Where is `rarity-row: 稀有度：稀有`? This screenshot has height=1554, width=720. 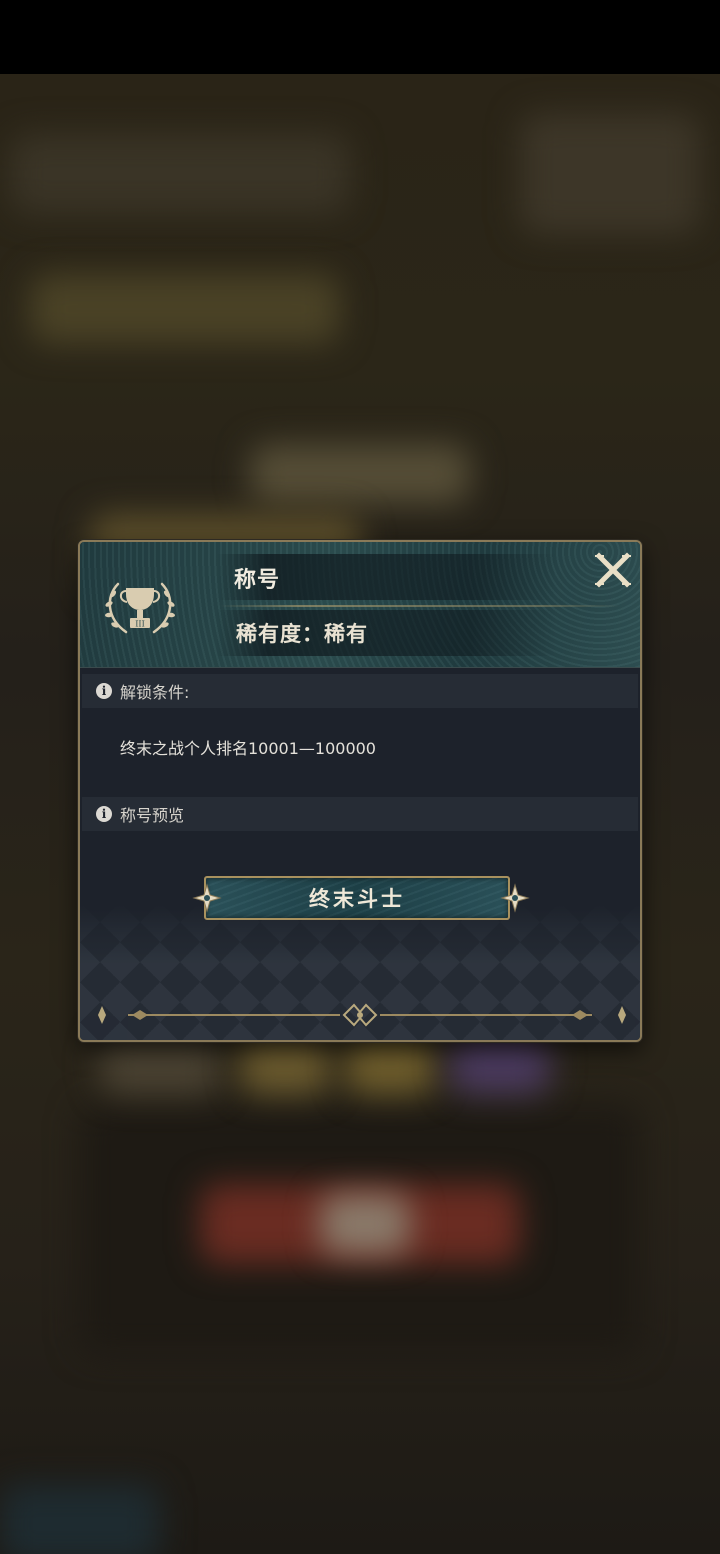
rarity-row: 稀有度：稀有 is located at coordinates (302, 633).